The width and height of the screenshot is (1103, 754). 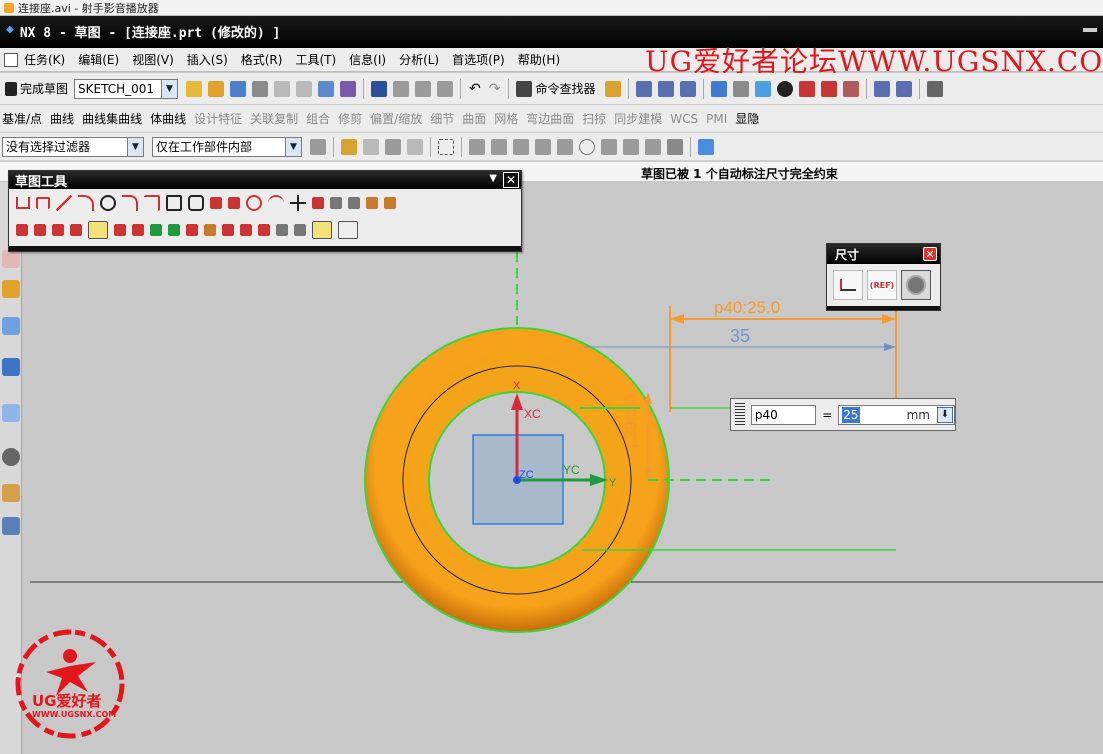 What do you see at coordinates (348, 229) in the screenshot?
I see `edit-sketch-icon` at bounding box center [348, 229].